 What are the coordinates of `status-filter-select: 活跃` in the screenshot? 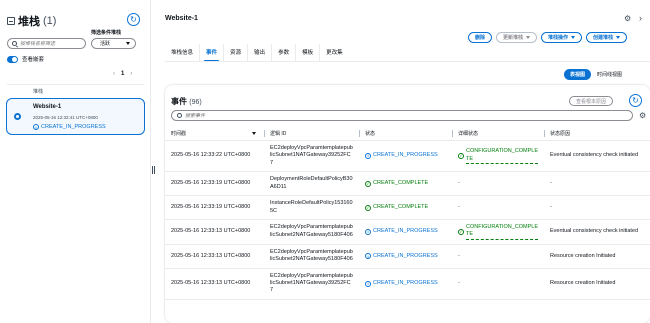 It's located at (113, 43).